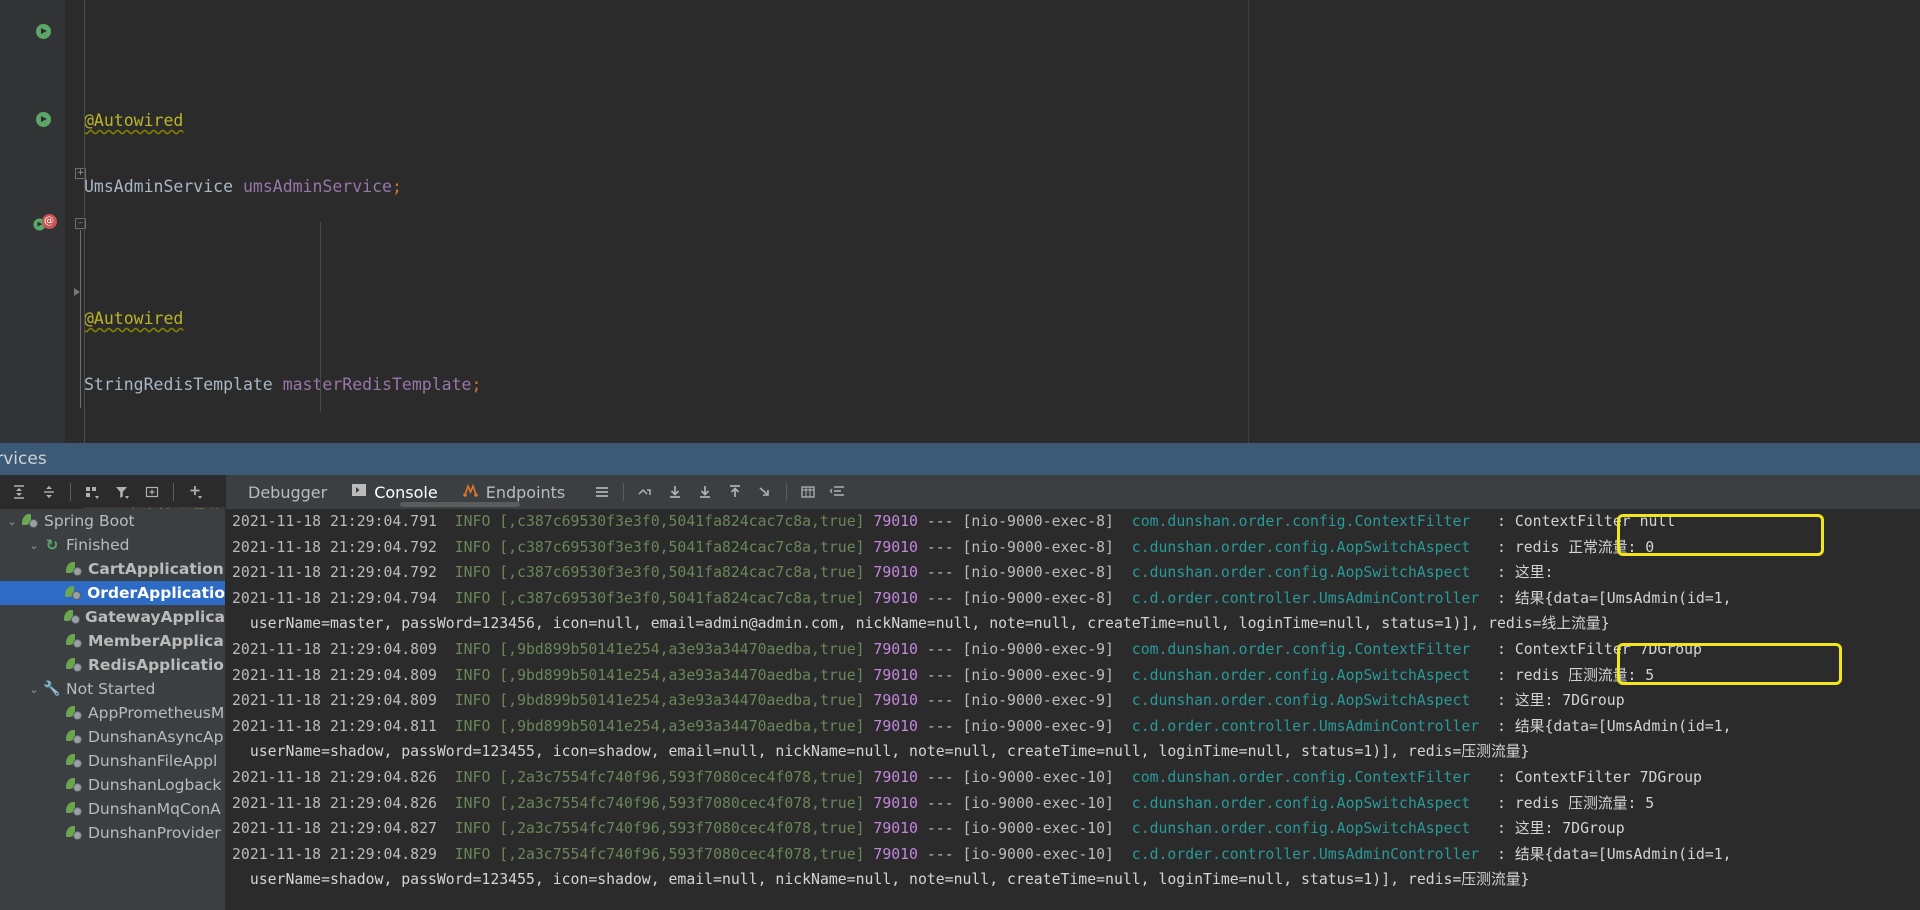 Image resolution: width=1920 pixels, height=910 pixels. Describe the element at coordinates (98, 545) in the screenshot. I see `tree-item-label: Finished` at that location.